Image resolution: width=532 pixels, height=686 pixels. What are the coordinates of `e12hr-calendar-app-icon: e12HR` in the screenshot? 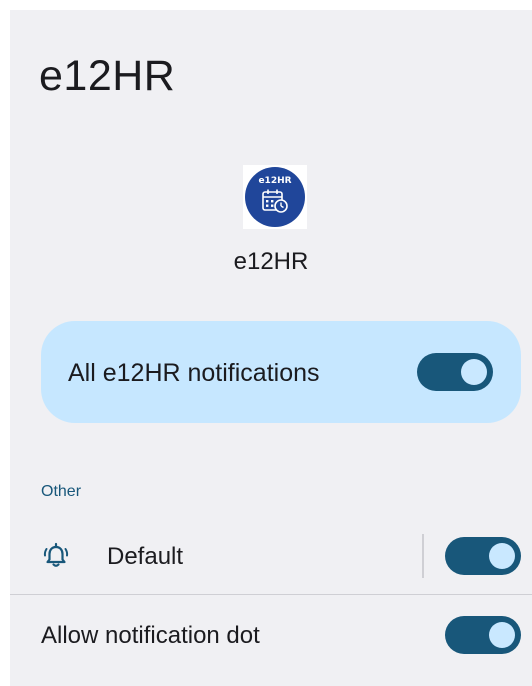 It's located at (275, 197).